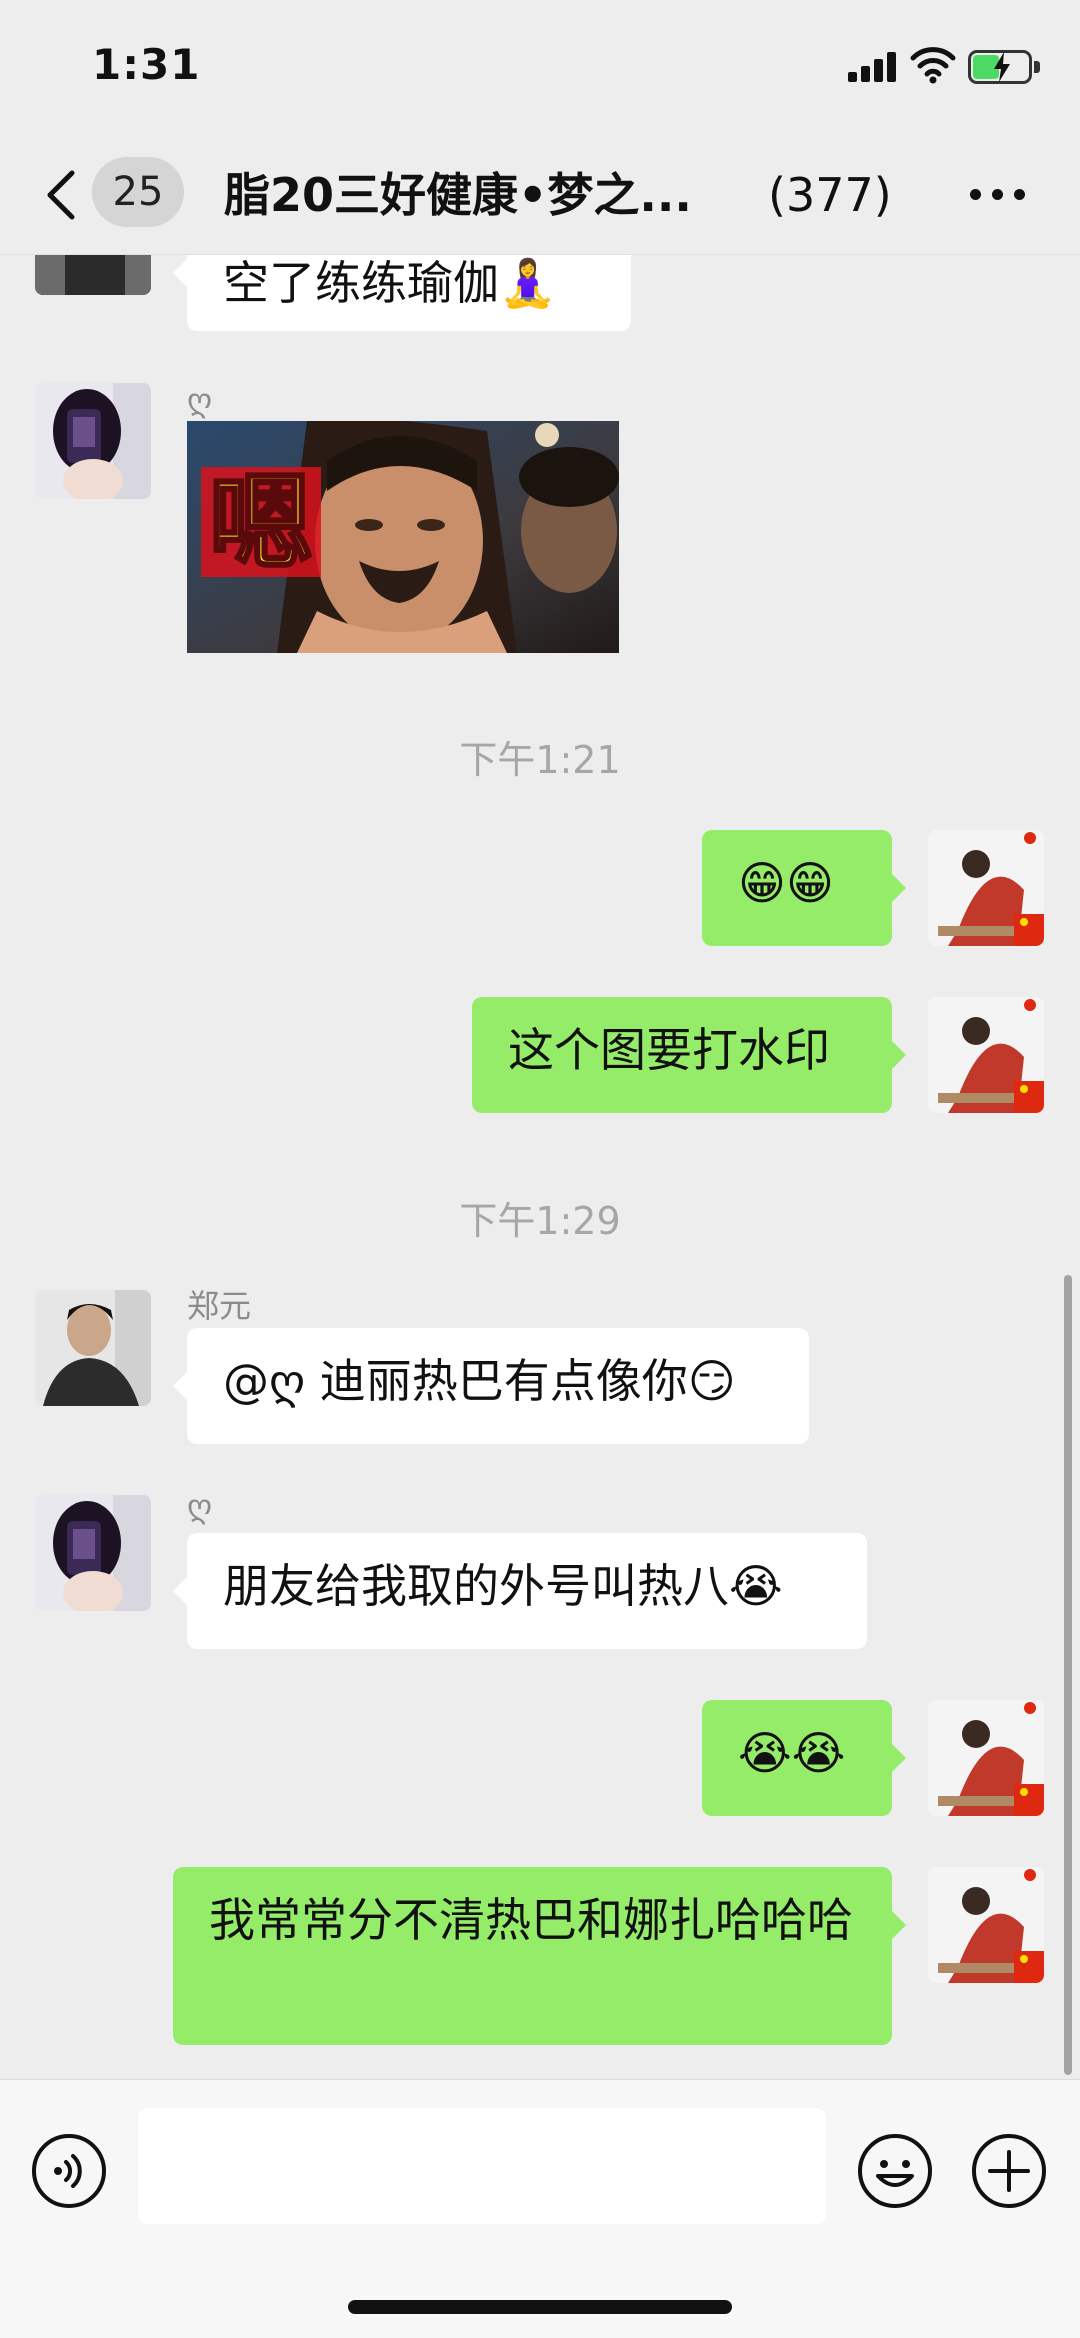 The height and width of the screenshot is (2338, 1080). I want to click on plus-icon, so click(1009, 2171).